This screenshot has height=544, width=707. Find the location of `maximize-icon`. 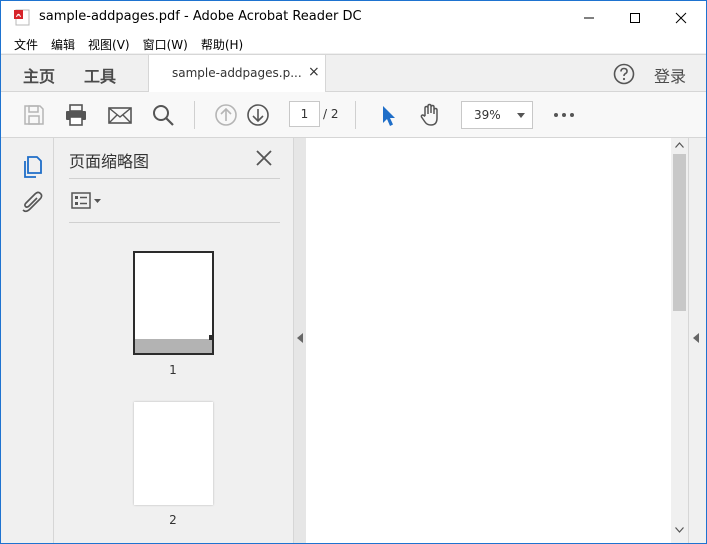

maximize-icon is located at coordinates (635, 17).